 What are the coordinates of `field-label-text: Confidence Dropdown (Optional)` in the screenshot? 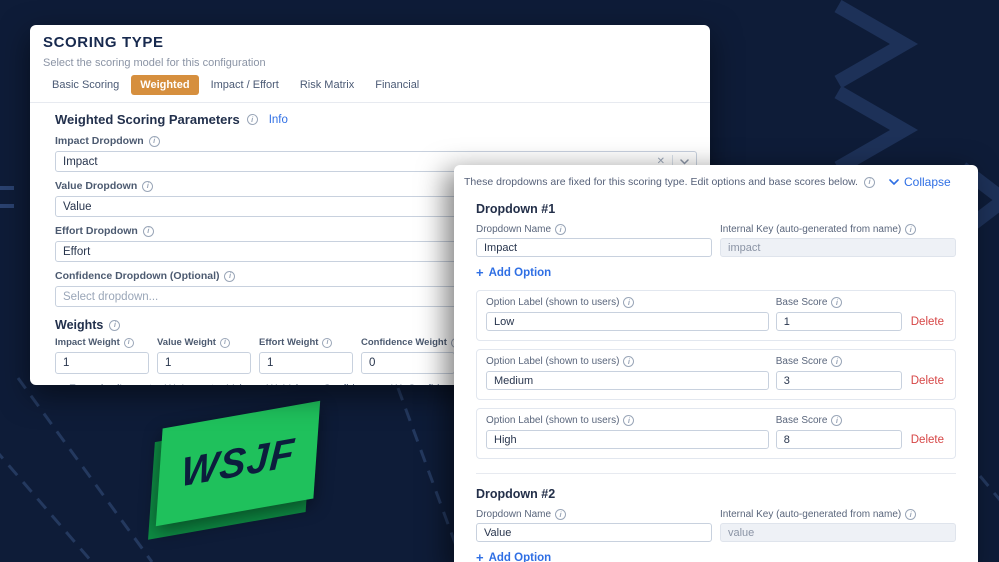 It's located at (137, 276).